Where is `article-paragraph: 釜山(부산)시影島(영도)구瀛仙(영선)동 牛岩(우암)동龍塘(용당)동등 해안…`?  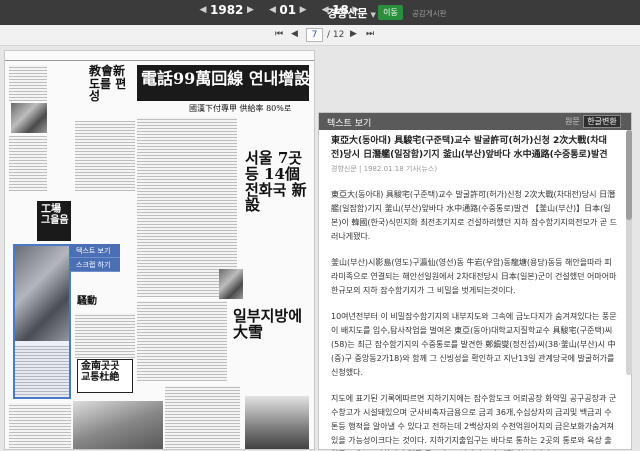
article-paragraph: 釜山(부산)시影島(영도)구瀛仙(영선)동 牛岩(우암)동龍塘(용당)동등 해안… is located at coordinates (474, 276).